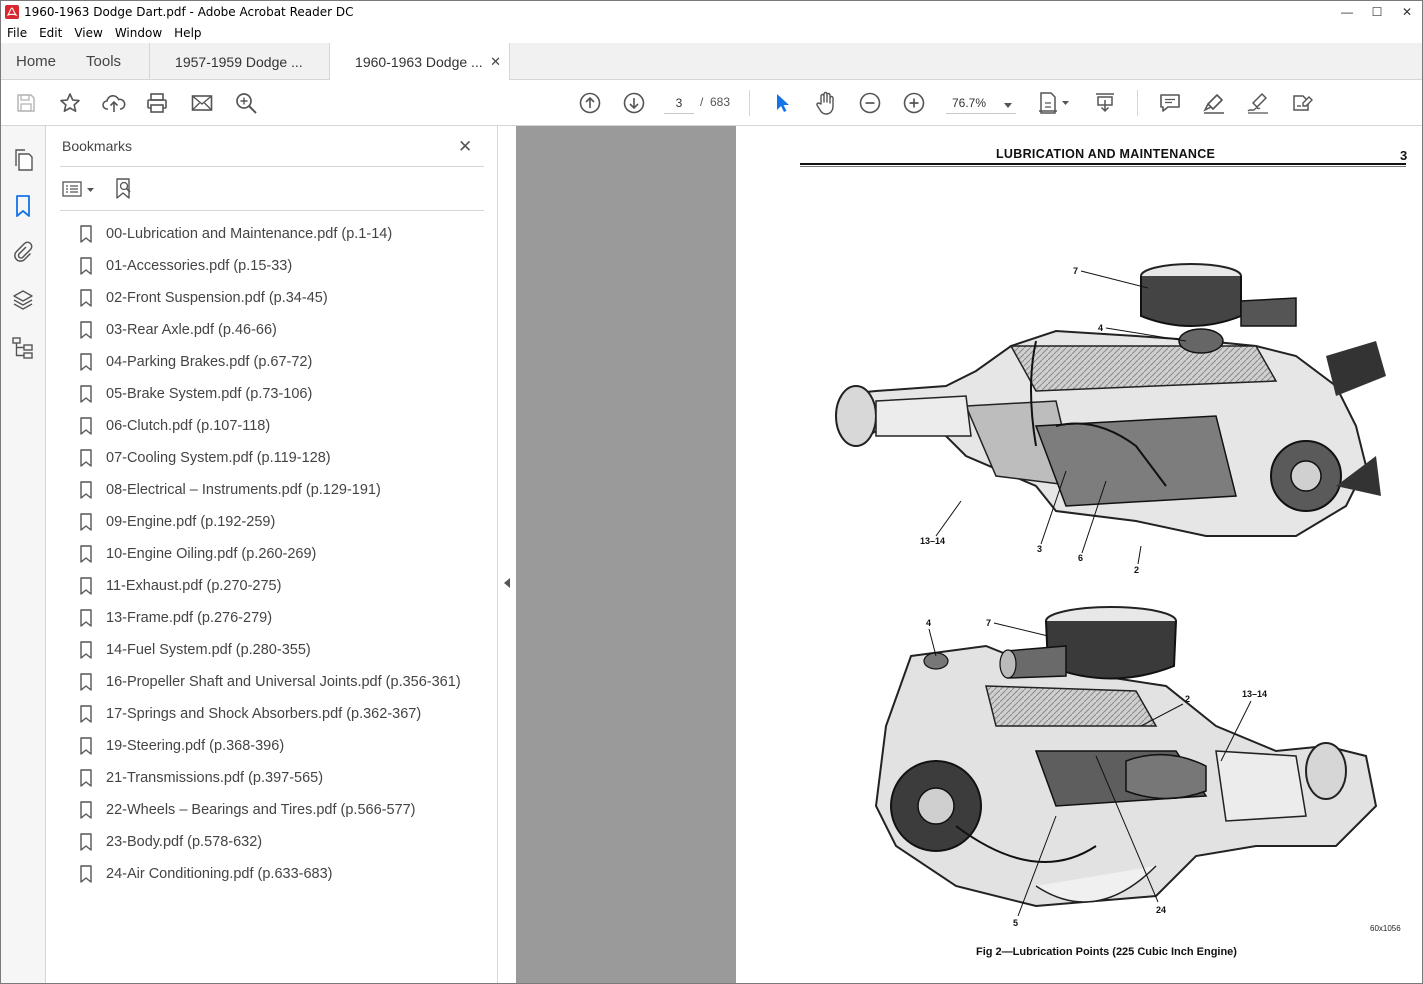 The height and width of the screenshot is (984, 1423). Describe the element at coordinates (507, 583) in the screenshot. I see `collapse-panel-icon` at that location.